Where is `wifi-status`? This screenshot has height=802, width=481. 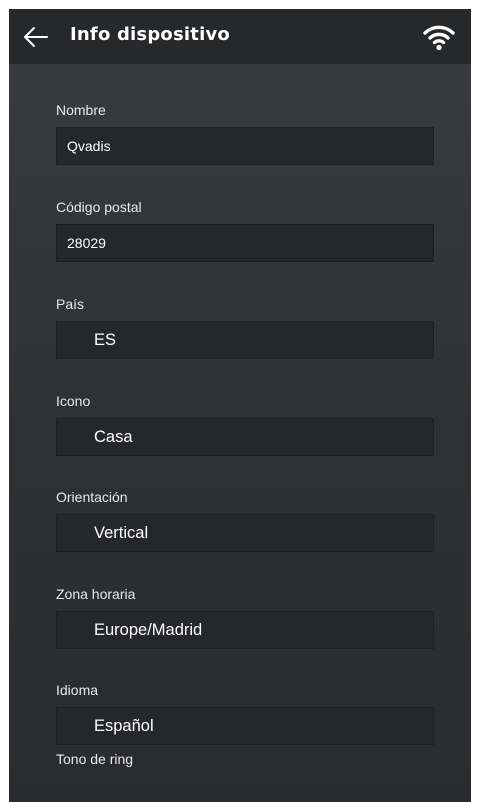
wifi-status is located at coordinates (439, 37).